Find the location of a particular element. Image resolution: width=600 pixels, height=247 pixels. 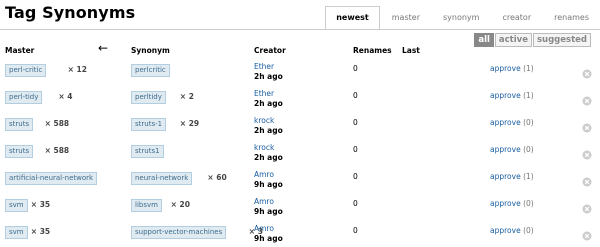

synonym-tag: perltidy is located at coordinates (148, 97).